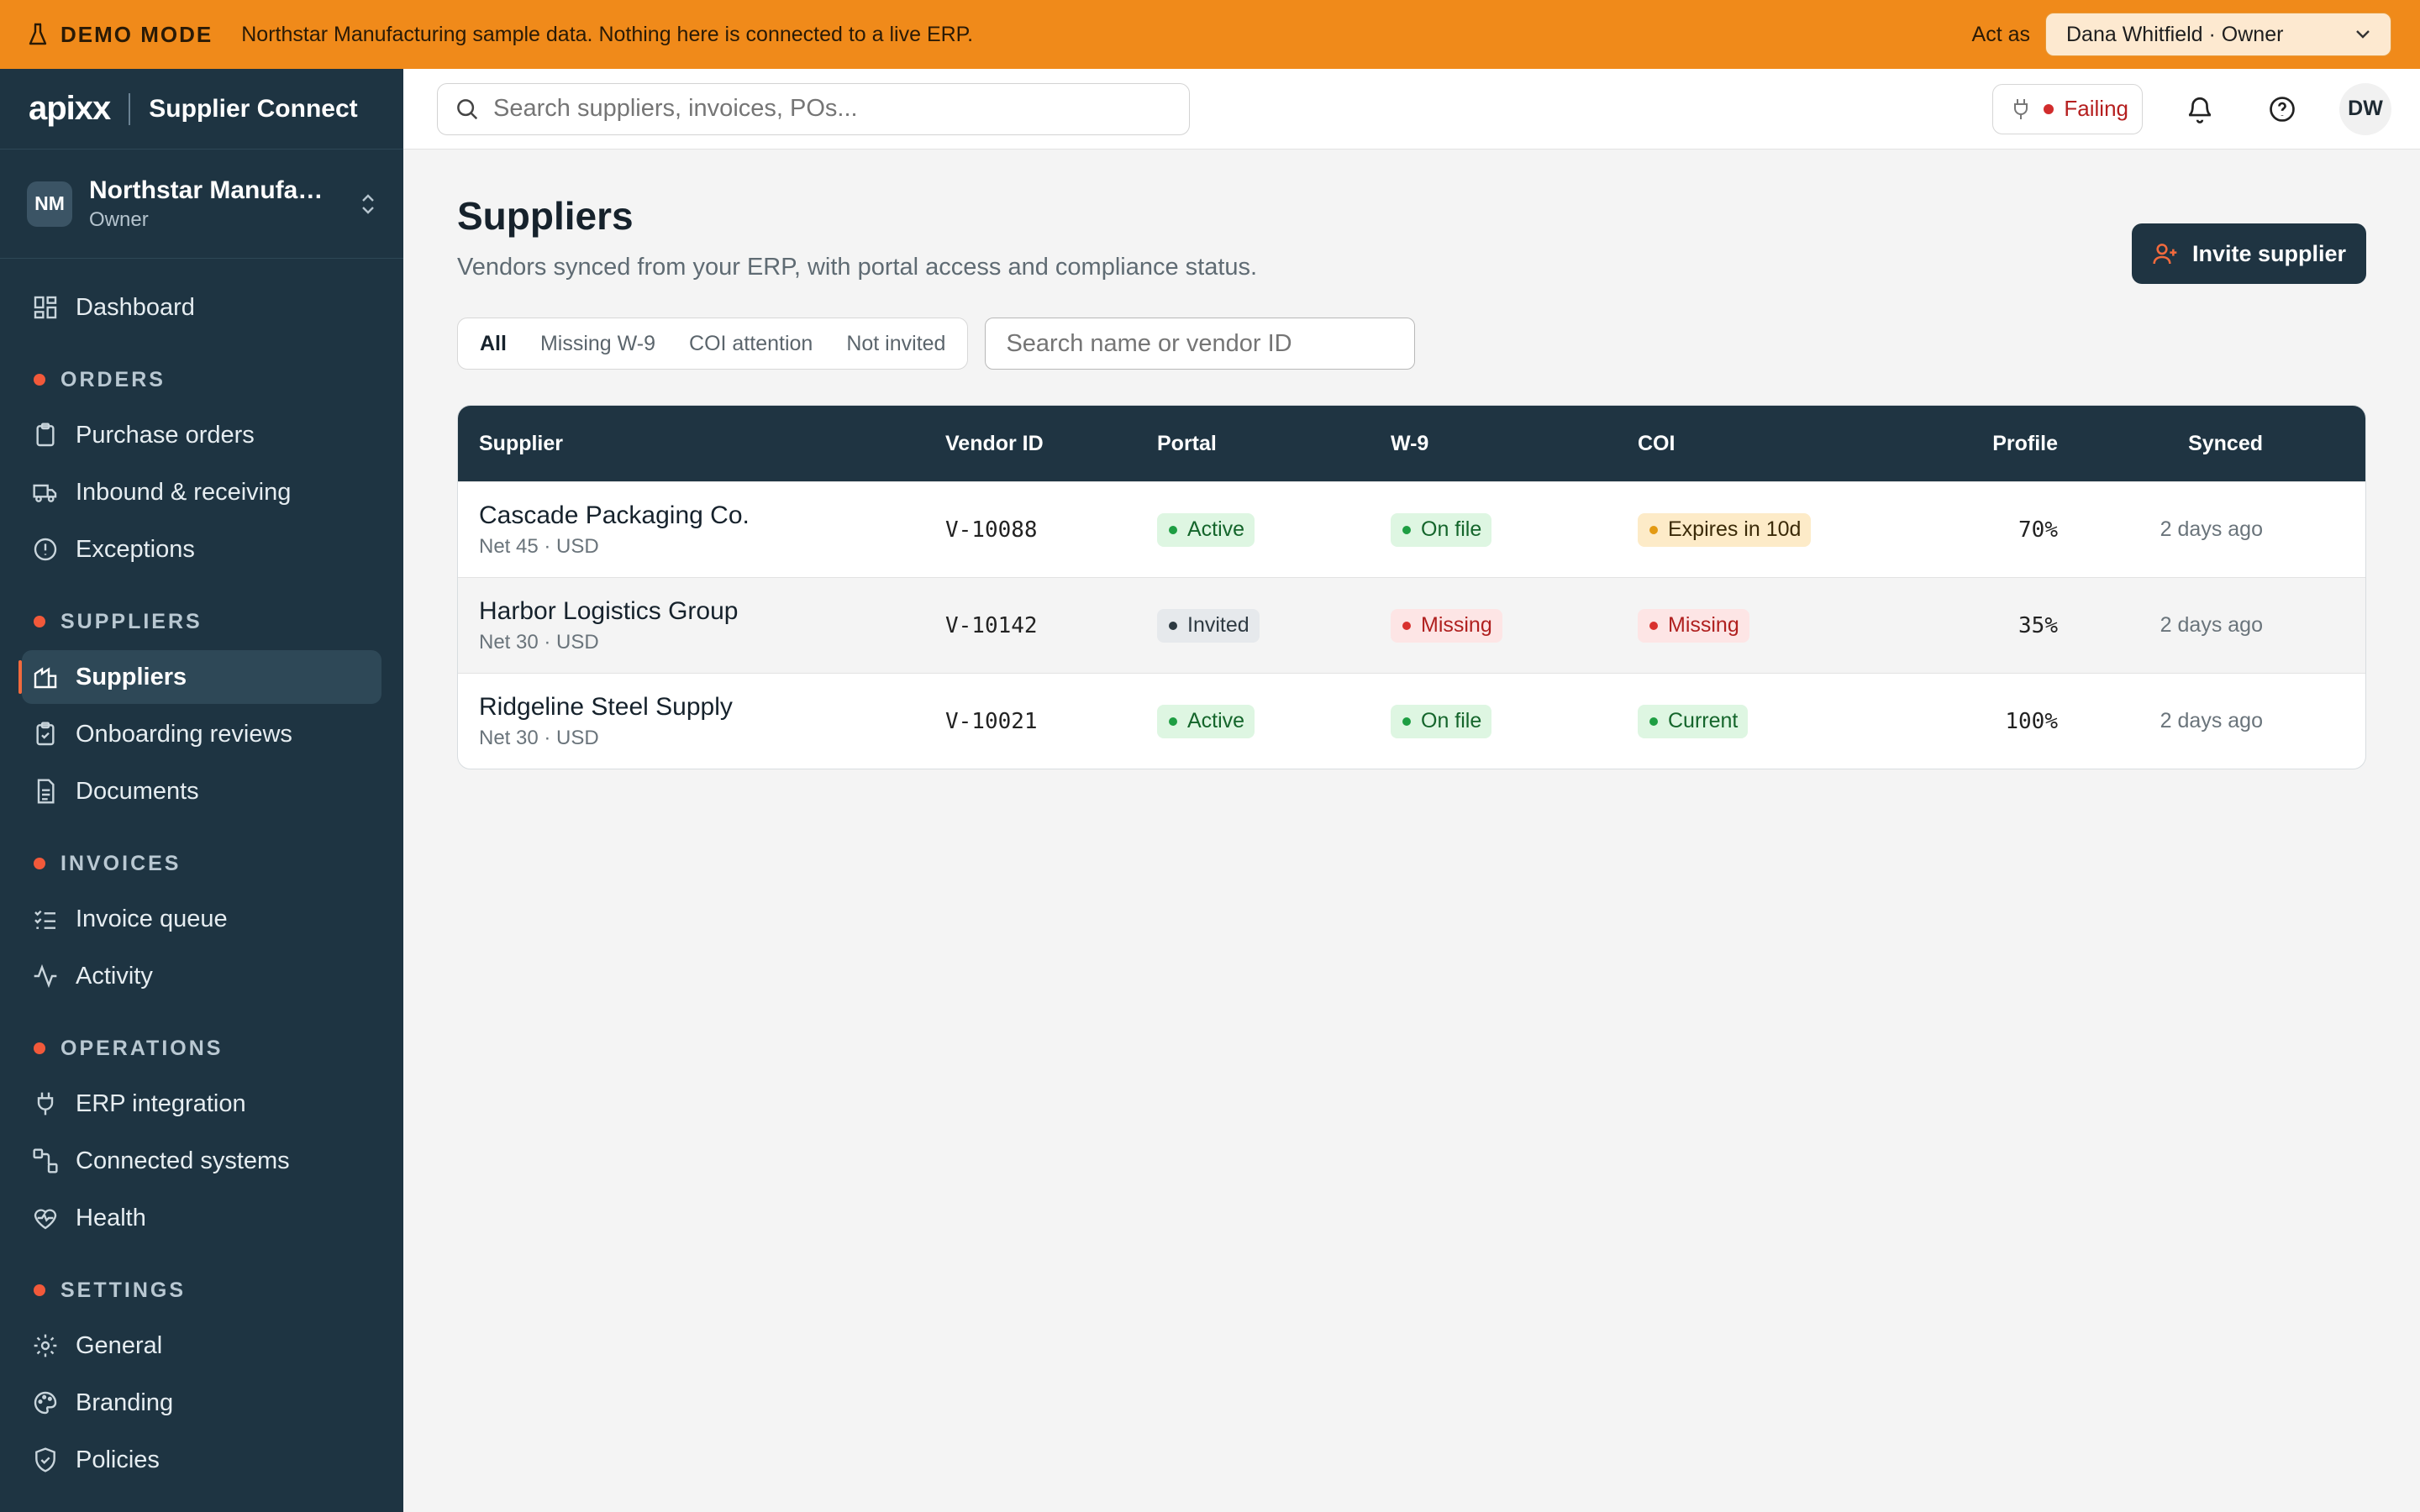 The height and width of the screenshot is (1512, 2420). Describe the element at coordinates (184, 734) in the screenshot. I see `sidebar-item-label: Onboarding reviews` at that location.